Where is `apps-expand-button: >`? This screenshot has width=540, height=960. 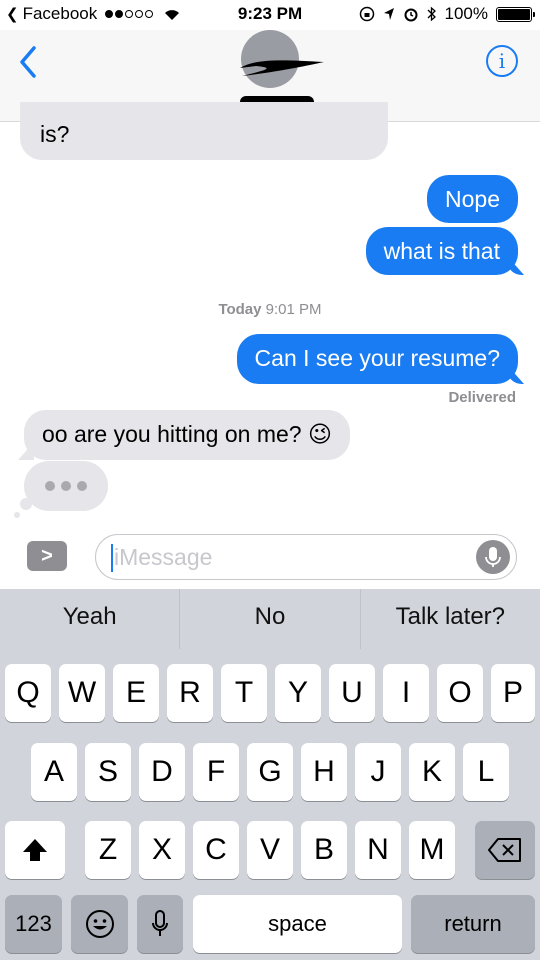 apps-expand-button: > is located at coordinates (47, 556).